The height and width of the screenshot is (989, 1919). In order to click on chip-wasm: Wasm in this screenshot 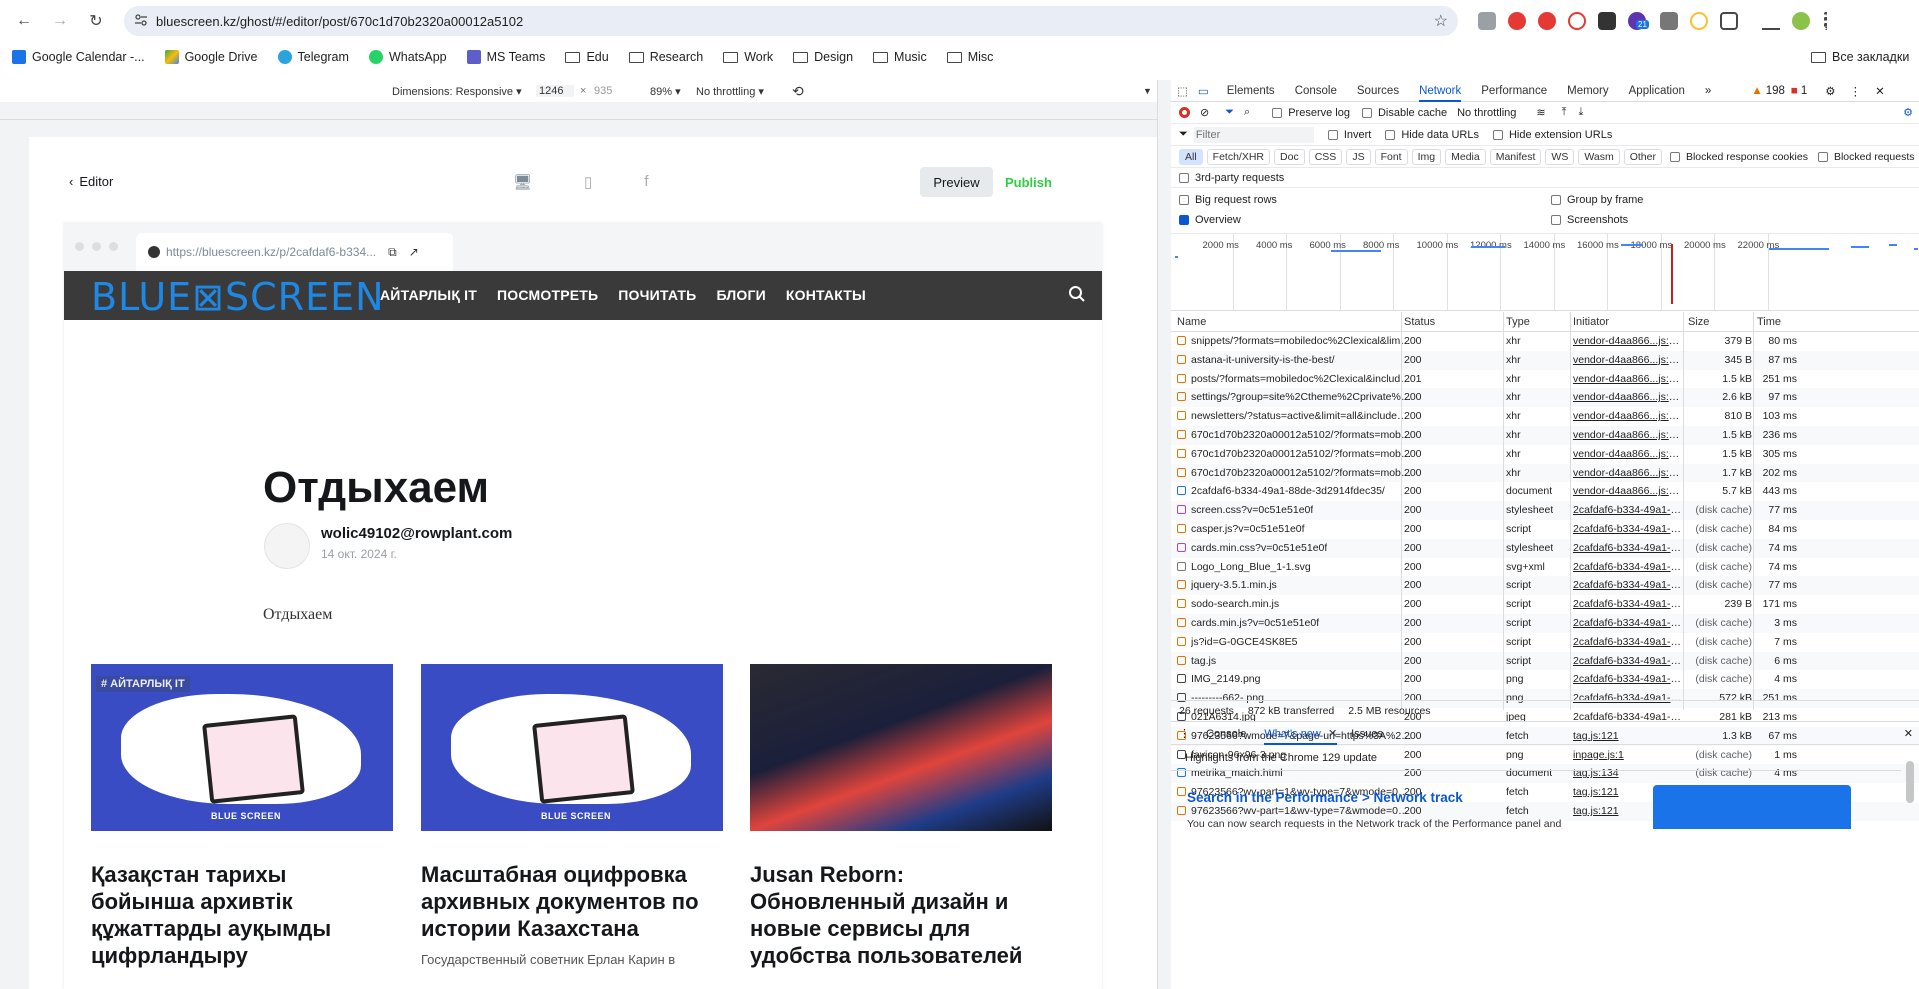, I will do `click(1599, 156)`.